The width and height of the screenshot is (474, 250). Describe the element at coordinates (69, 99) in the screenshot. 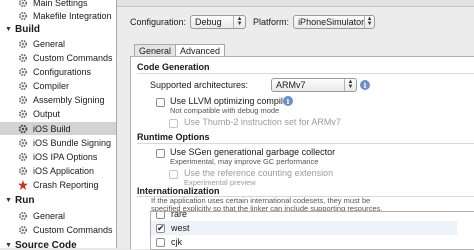

I see `sidebar-item-label: Assembly Signing` at that location.